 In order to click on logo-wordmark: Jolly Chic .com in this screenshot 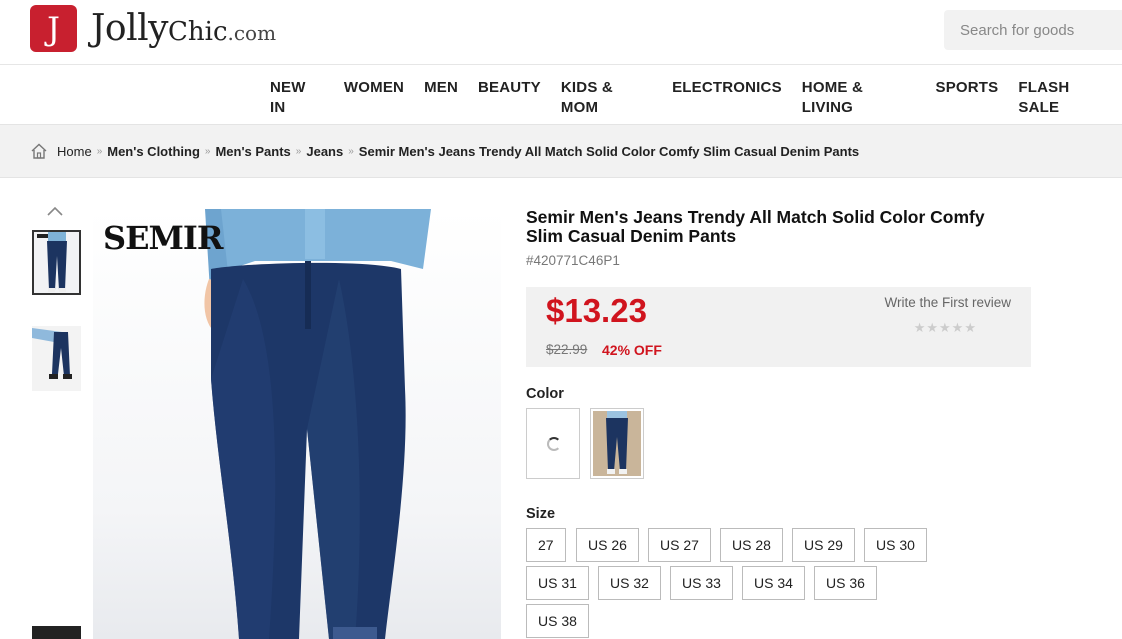, I will do `click(183, 28)`.